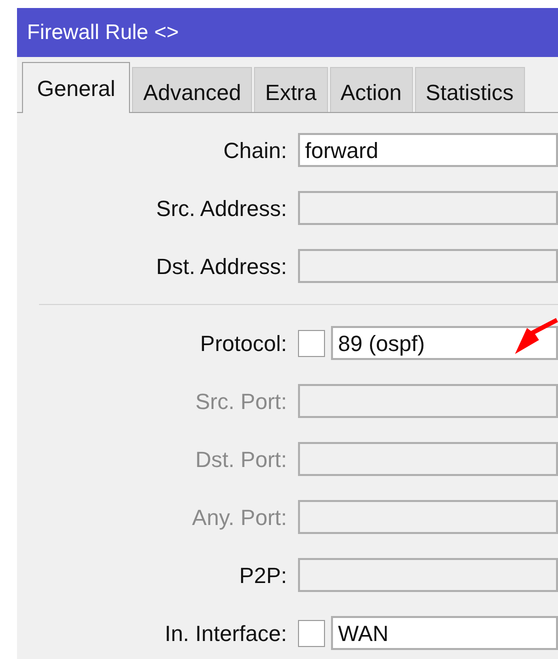 This screenshot has height=659, width=558. What do you see at coordinates (225, 634) in the screenshot?
I see `field-label: In. Interface:` at bounding box center [225, 634].